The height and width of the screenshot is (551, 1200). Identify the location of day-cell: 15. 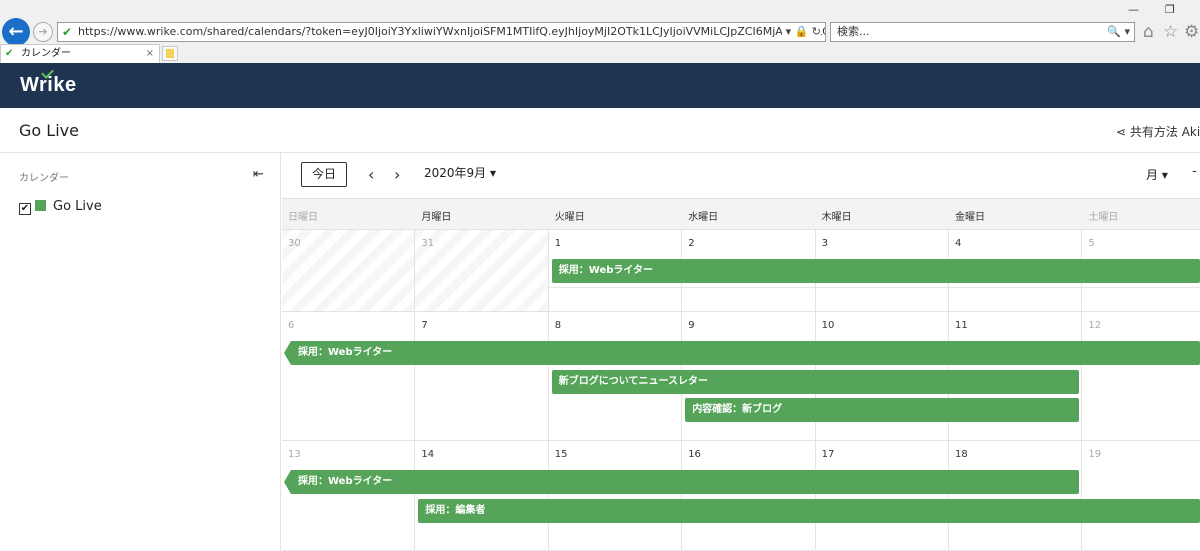
(616, 495).